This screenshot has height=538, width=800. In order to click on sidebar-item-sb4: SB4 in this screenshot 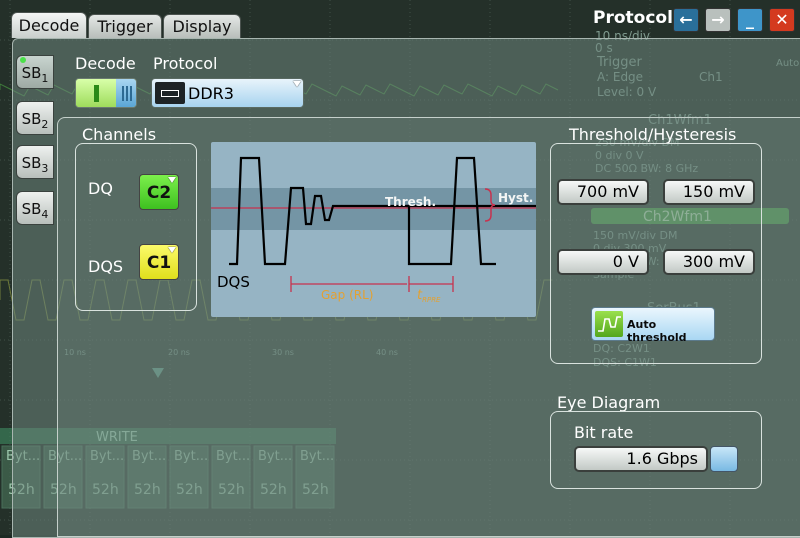, I will do `click(35, 208)`.